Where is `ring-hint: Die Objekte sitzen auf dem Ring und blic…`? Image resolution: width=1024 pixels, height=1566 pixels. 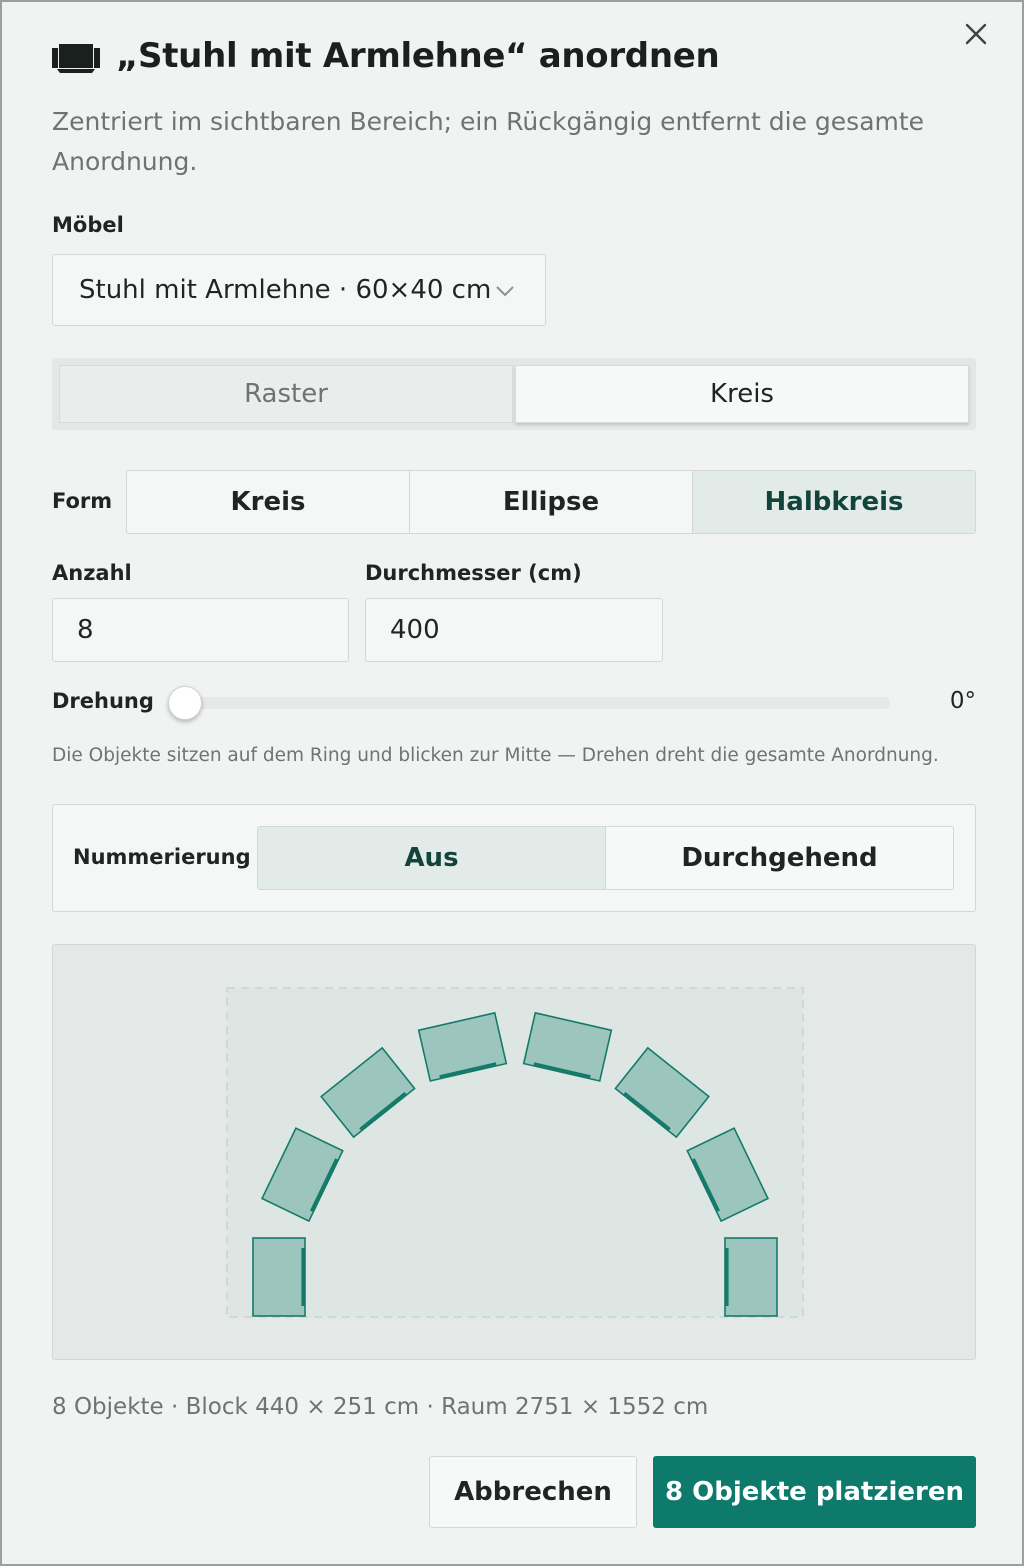 ring-hint: Die Objekte sitzen auf dem Ring und blic… is located at coordinates (495, 755).